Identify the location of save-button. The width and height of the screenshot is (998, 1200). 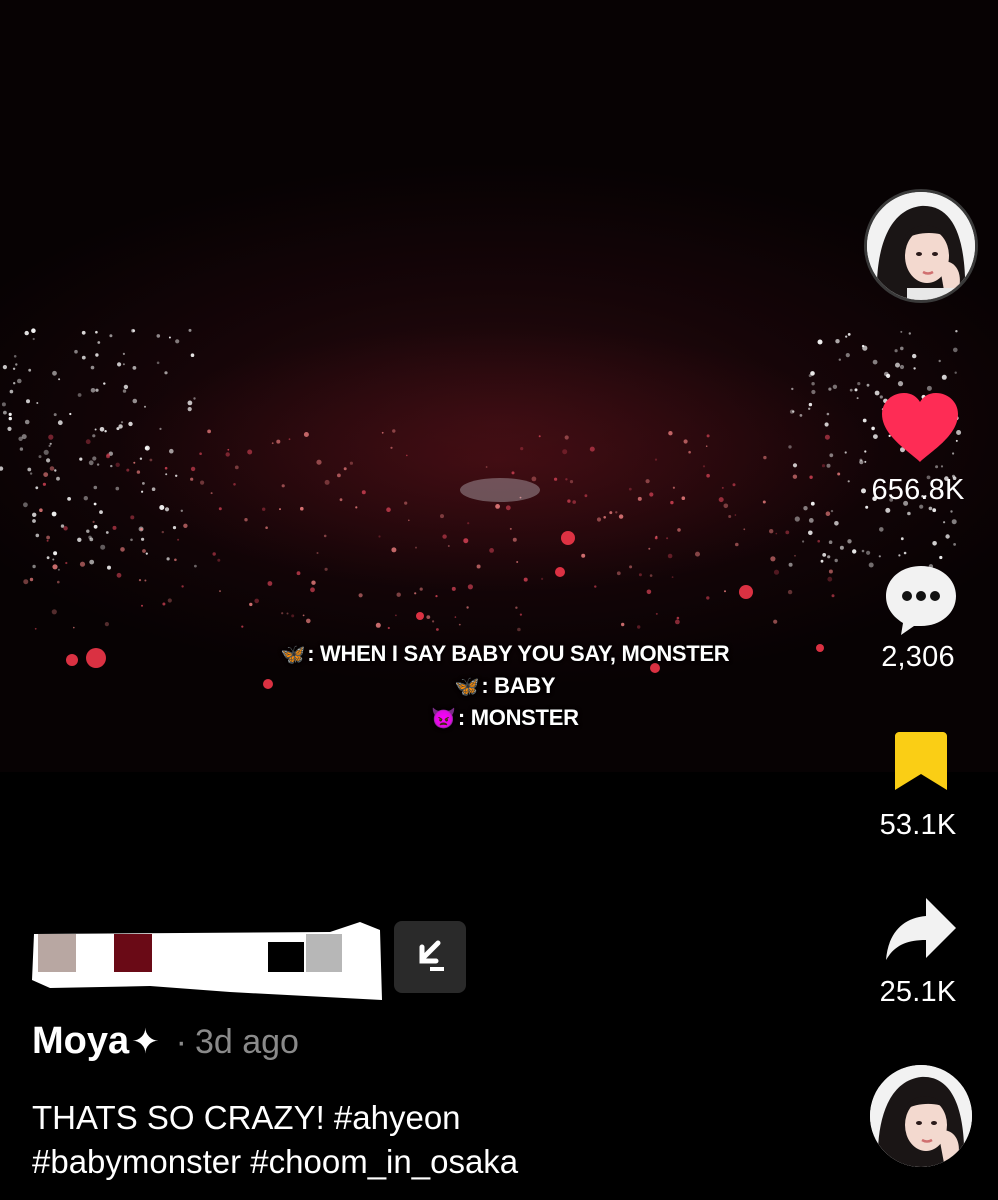
(921, 762).